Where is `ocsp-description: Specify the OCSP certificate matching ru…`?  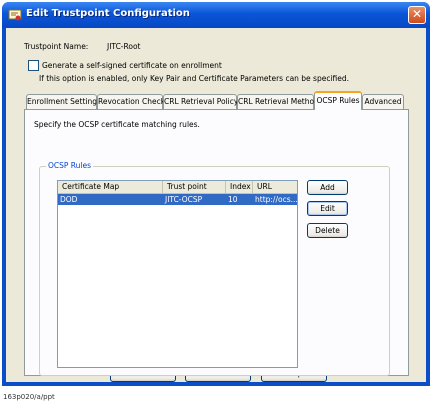 ocsp-description: Specify the OCSP certificate matching ru… is located at coordinates (117, 124).